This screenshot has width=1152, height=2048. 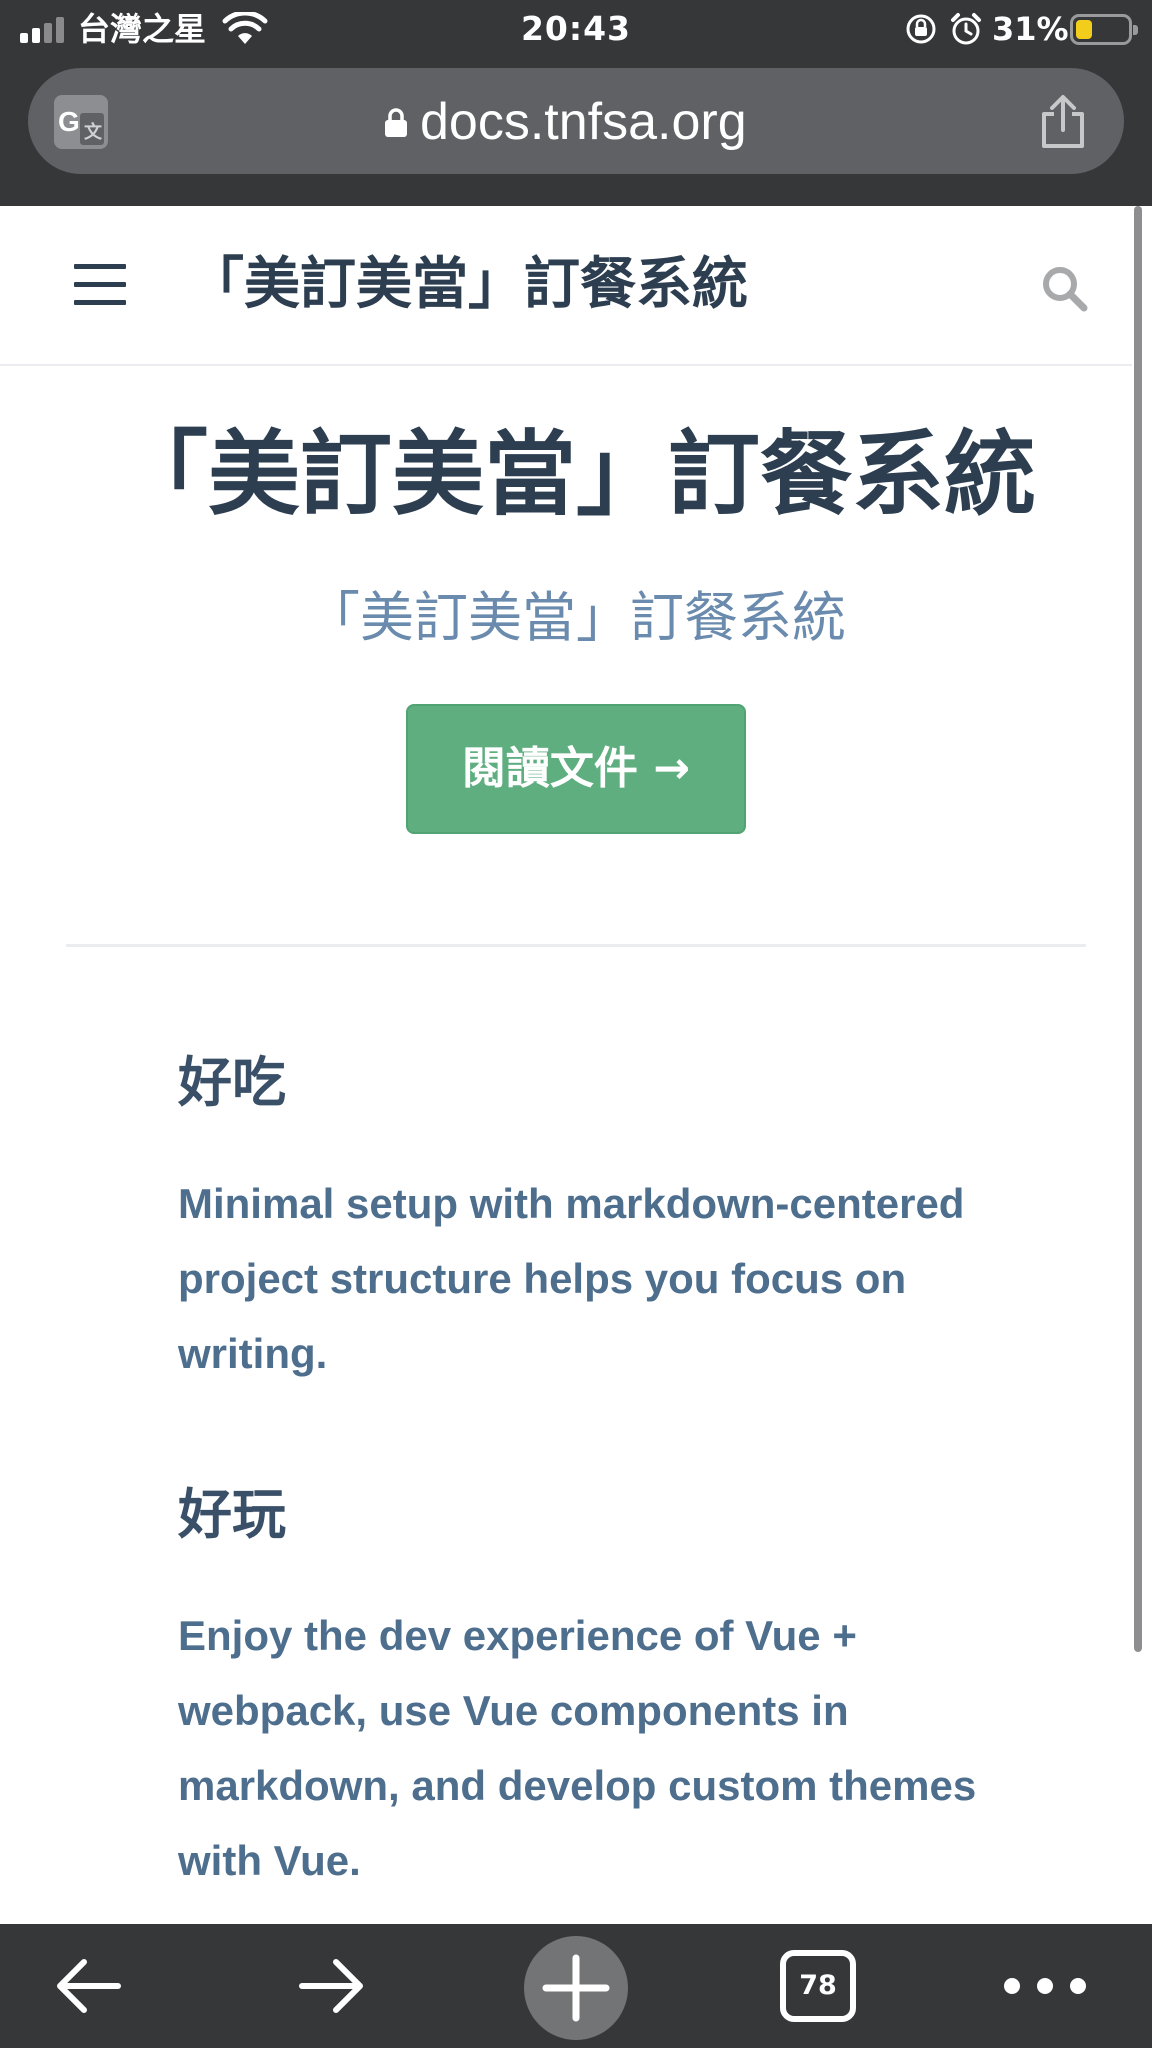 I want to click on site-navbar: 「美訂美當」訂餐系統, so click(x=566, y=286).